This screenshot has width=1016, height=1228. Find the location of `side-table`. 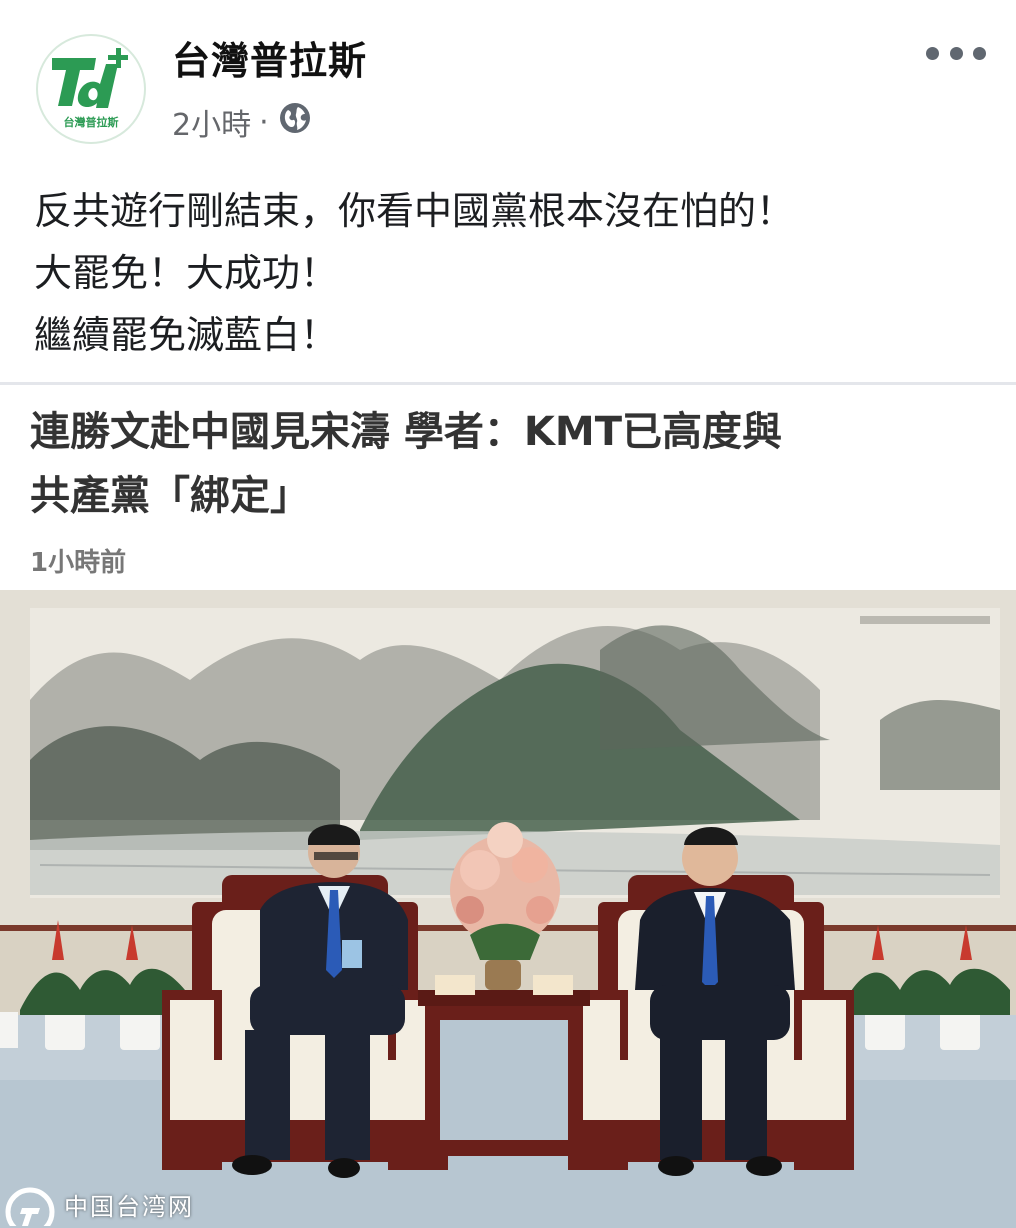

side-table is located at coordinates (504, 1058).